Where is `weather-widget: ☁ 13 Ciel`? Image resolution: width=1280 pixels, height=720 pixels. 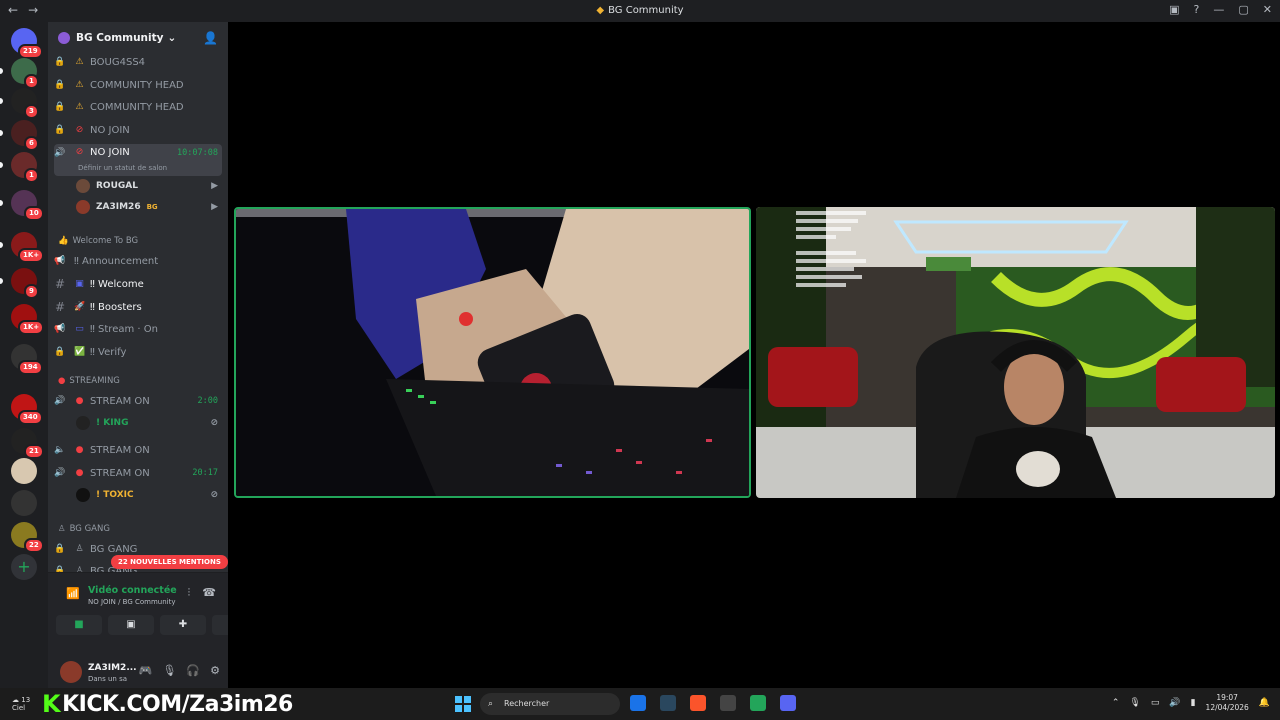
weather-widget: ☁ 13 Ciel is located at coordinates (21, 704).